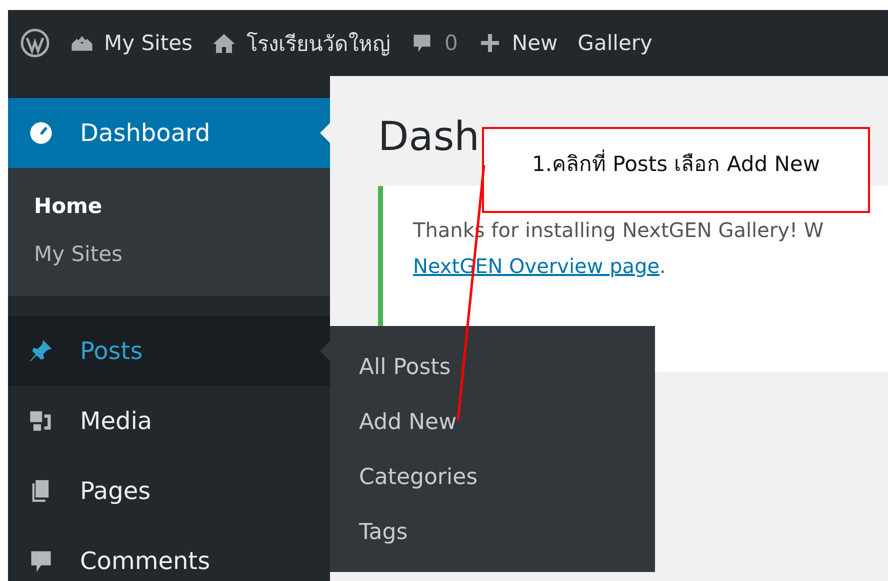  What do you see at coordinates (169, 204) in the screenshot?
I see `submenu-item: Home` at bounding box center [169, 204].